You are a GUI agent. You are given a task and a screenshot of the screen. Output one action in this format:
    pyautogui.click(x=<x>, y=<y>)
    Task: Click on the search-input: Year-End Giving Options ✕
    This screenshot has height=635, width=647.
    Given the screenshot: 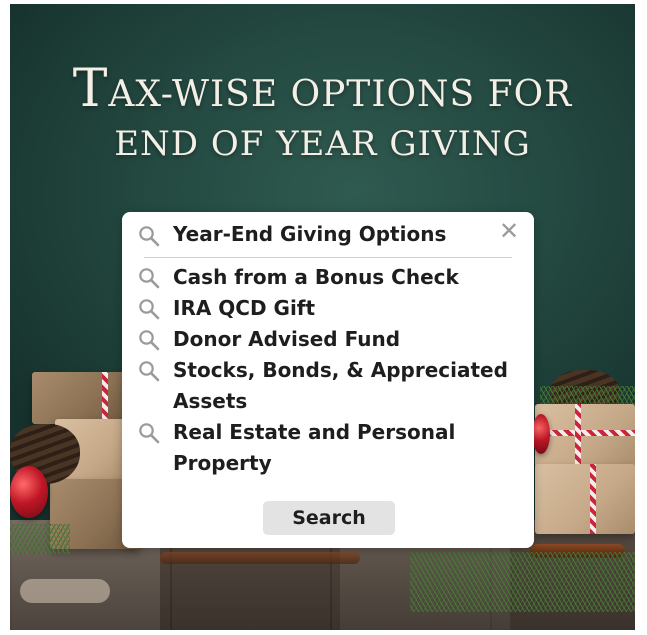 What is the action you would take?
    pyautogui.click(x=328, y=235)
    